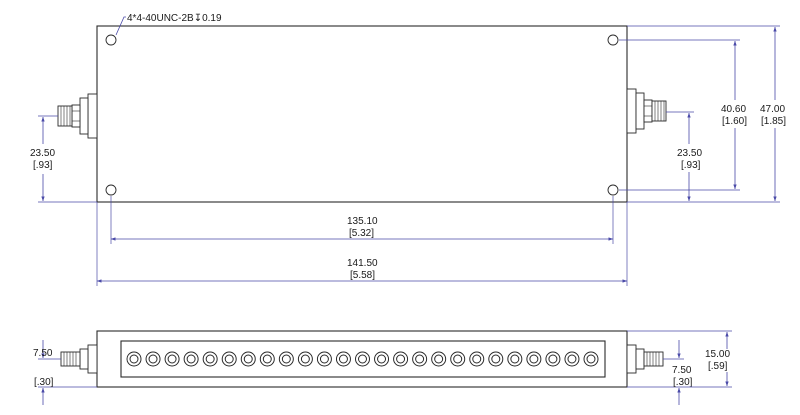  I want to click on dim-overall-length: 141.50 [5.58], so click(362, 244).